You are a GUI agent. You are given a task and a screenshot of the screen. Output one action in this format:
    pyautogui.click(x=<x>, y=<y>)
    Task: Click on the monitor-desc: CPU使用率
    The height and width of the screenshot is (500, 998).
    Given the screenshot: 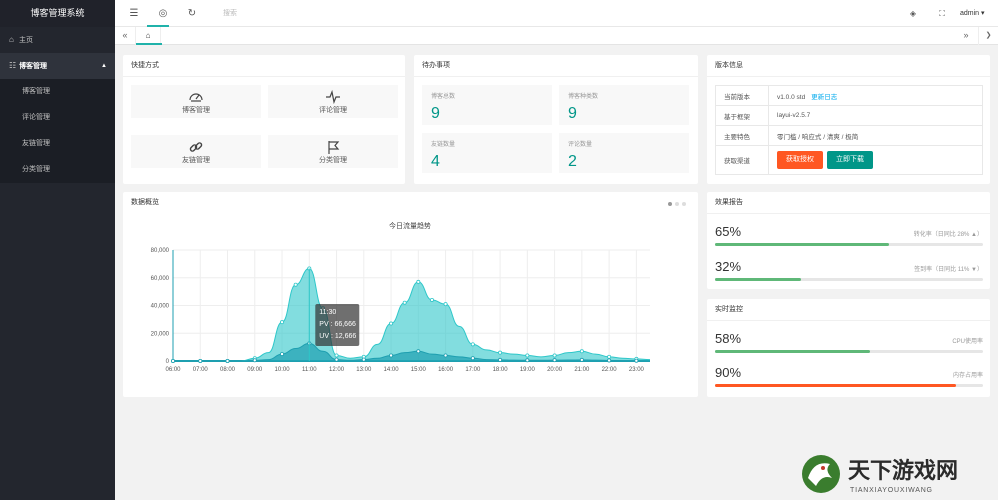 What is the action you would take?
    pyautogui.click(x=967, y=342)
    